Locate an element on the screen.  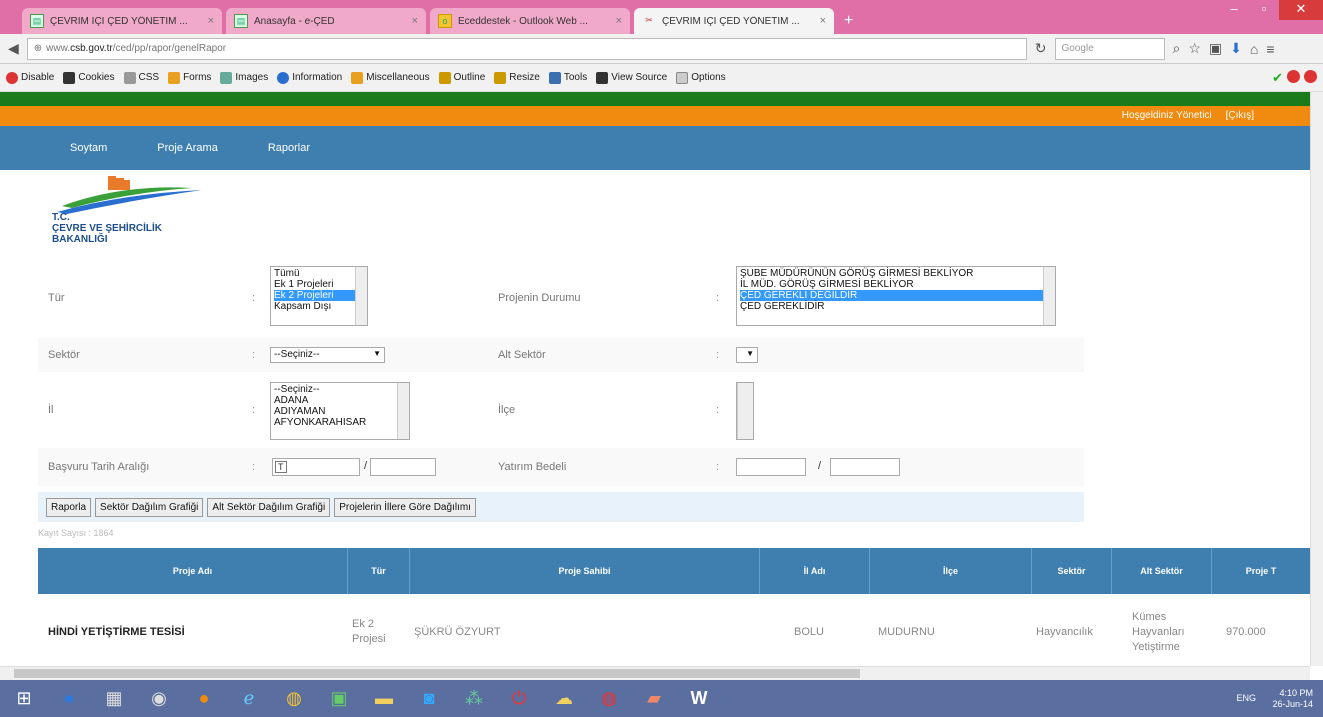
maximize-icon: ▫ is located at coordinates (1264, 10).